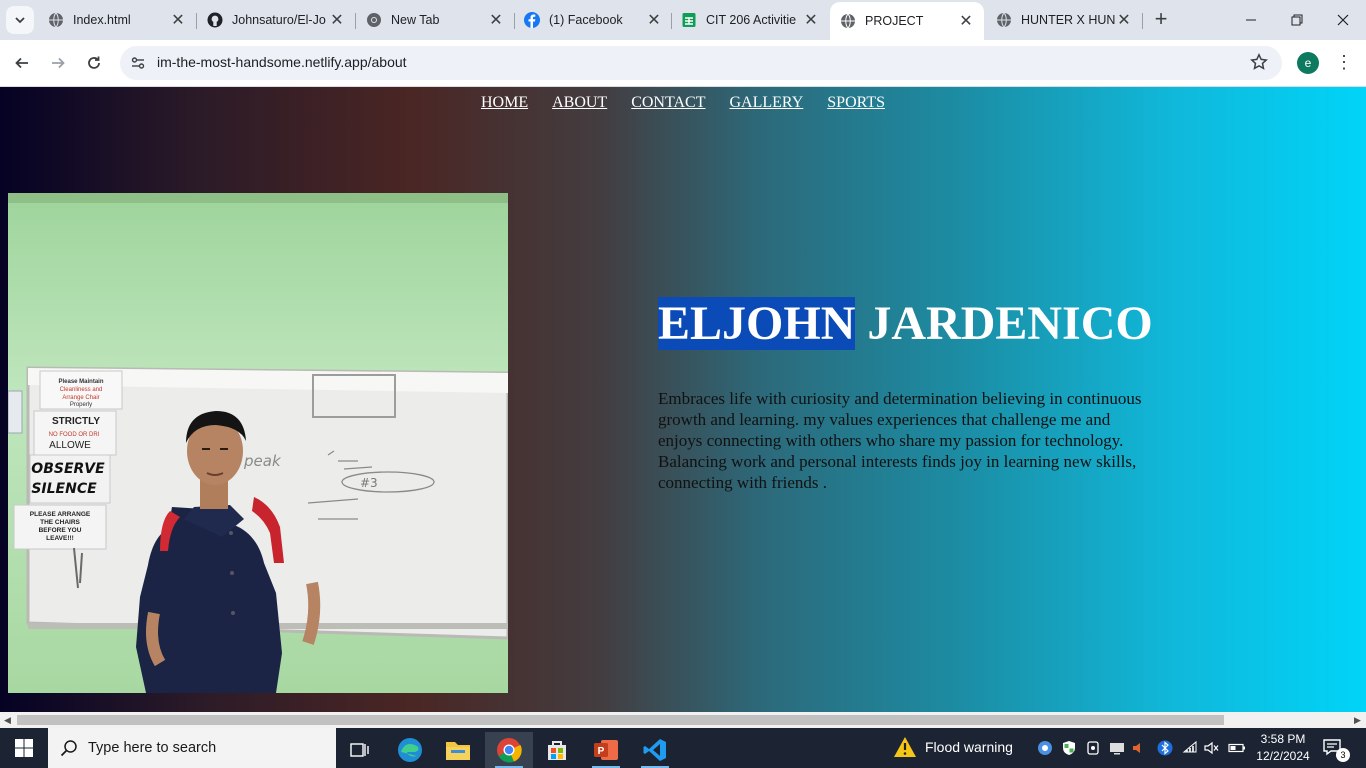  What do you see at coordinates (80, 398) in the screenshot?
I see `svg-text: Arrange Chair` at bounding box center [80, 398].